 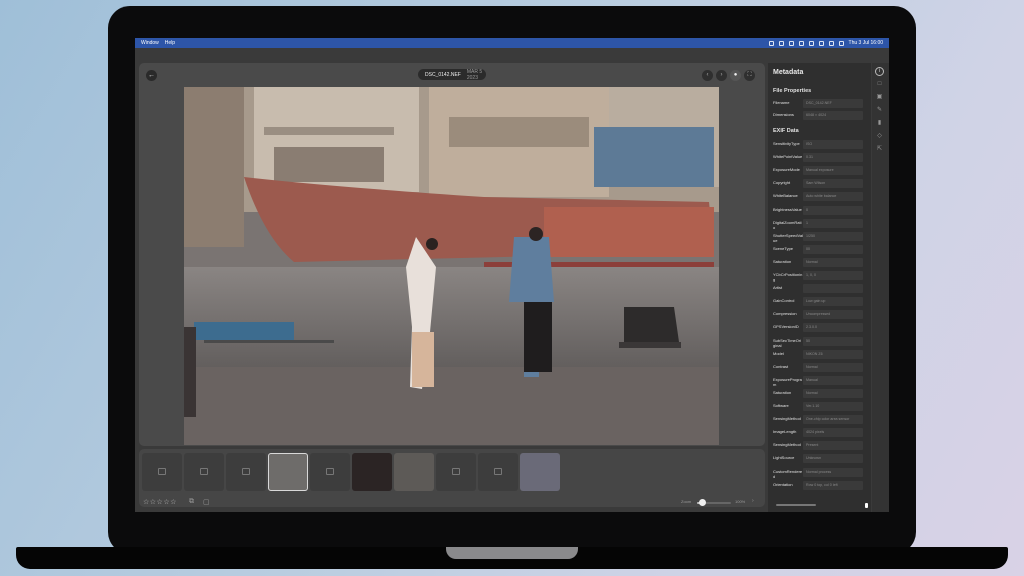 I want to click on metadata-value-field: Low gain up, so click(x=833, y=302).